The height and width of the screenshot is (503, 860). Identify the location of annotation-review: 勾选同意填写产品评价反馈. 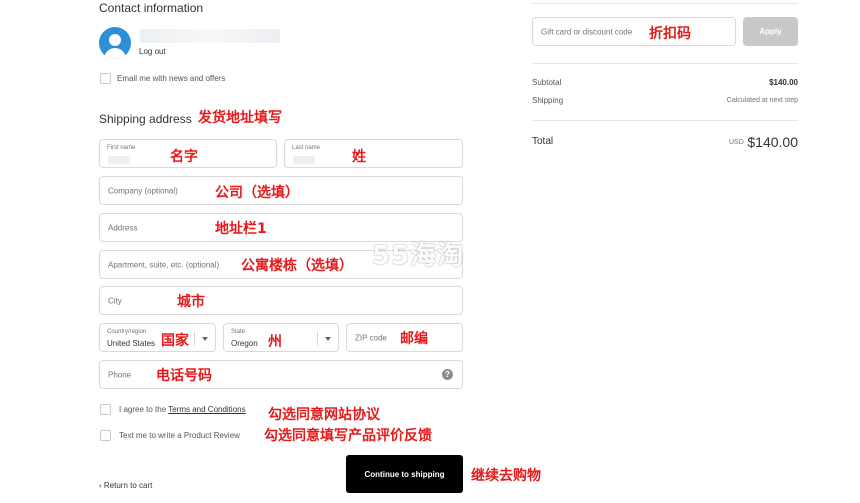
(348, 436).